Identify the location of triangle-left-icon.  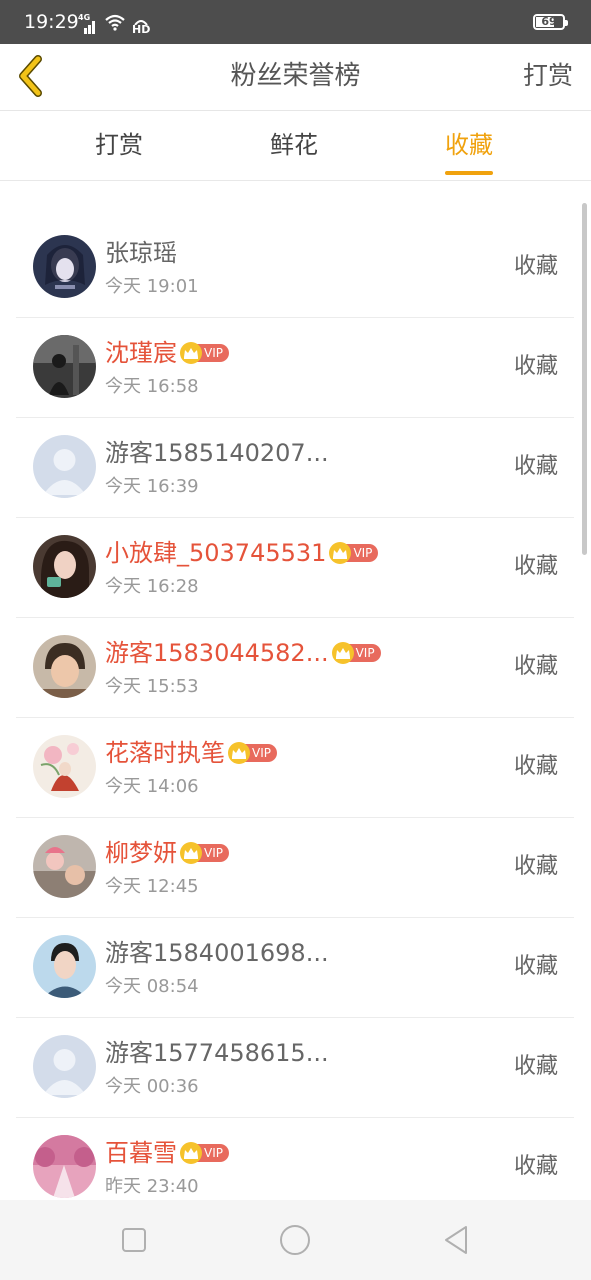
(456, 1240).